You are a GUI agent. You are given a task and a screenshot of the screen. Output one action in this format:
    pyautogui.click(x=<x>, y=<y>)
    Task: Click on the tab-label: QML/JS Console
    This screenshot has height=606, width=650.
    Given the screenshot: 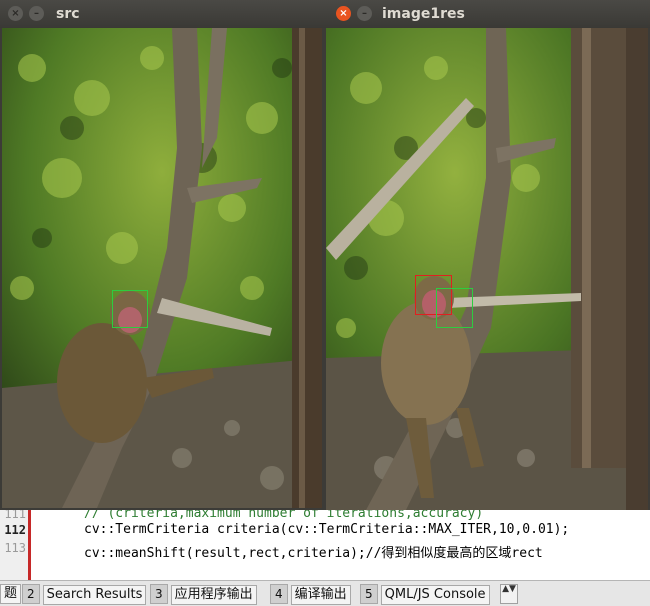 What is the action you would take?
    pyautogui.click(x=435, y=595)
    